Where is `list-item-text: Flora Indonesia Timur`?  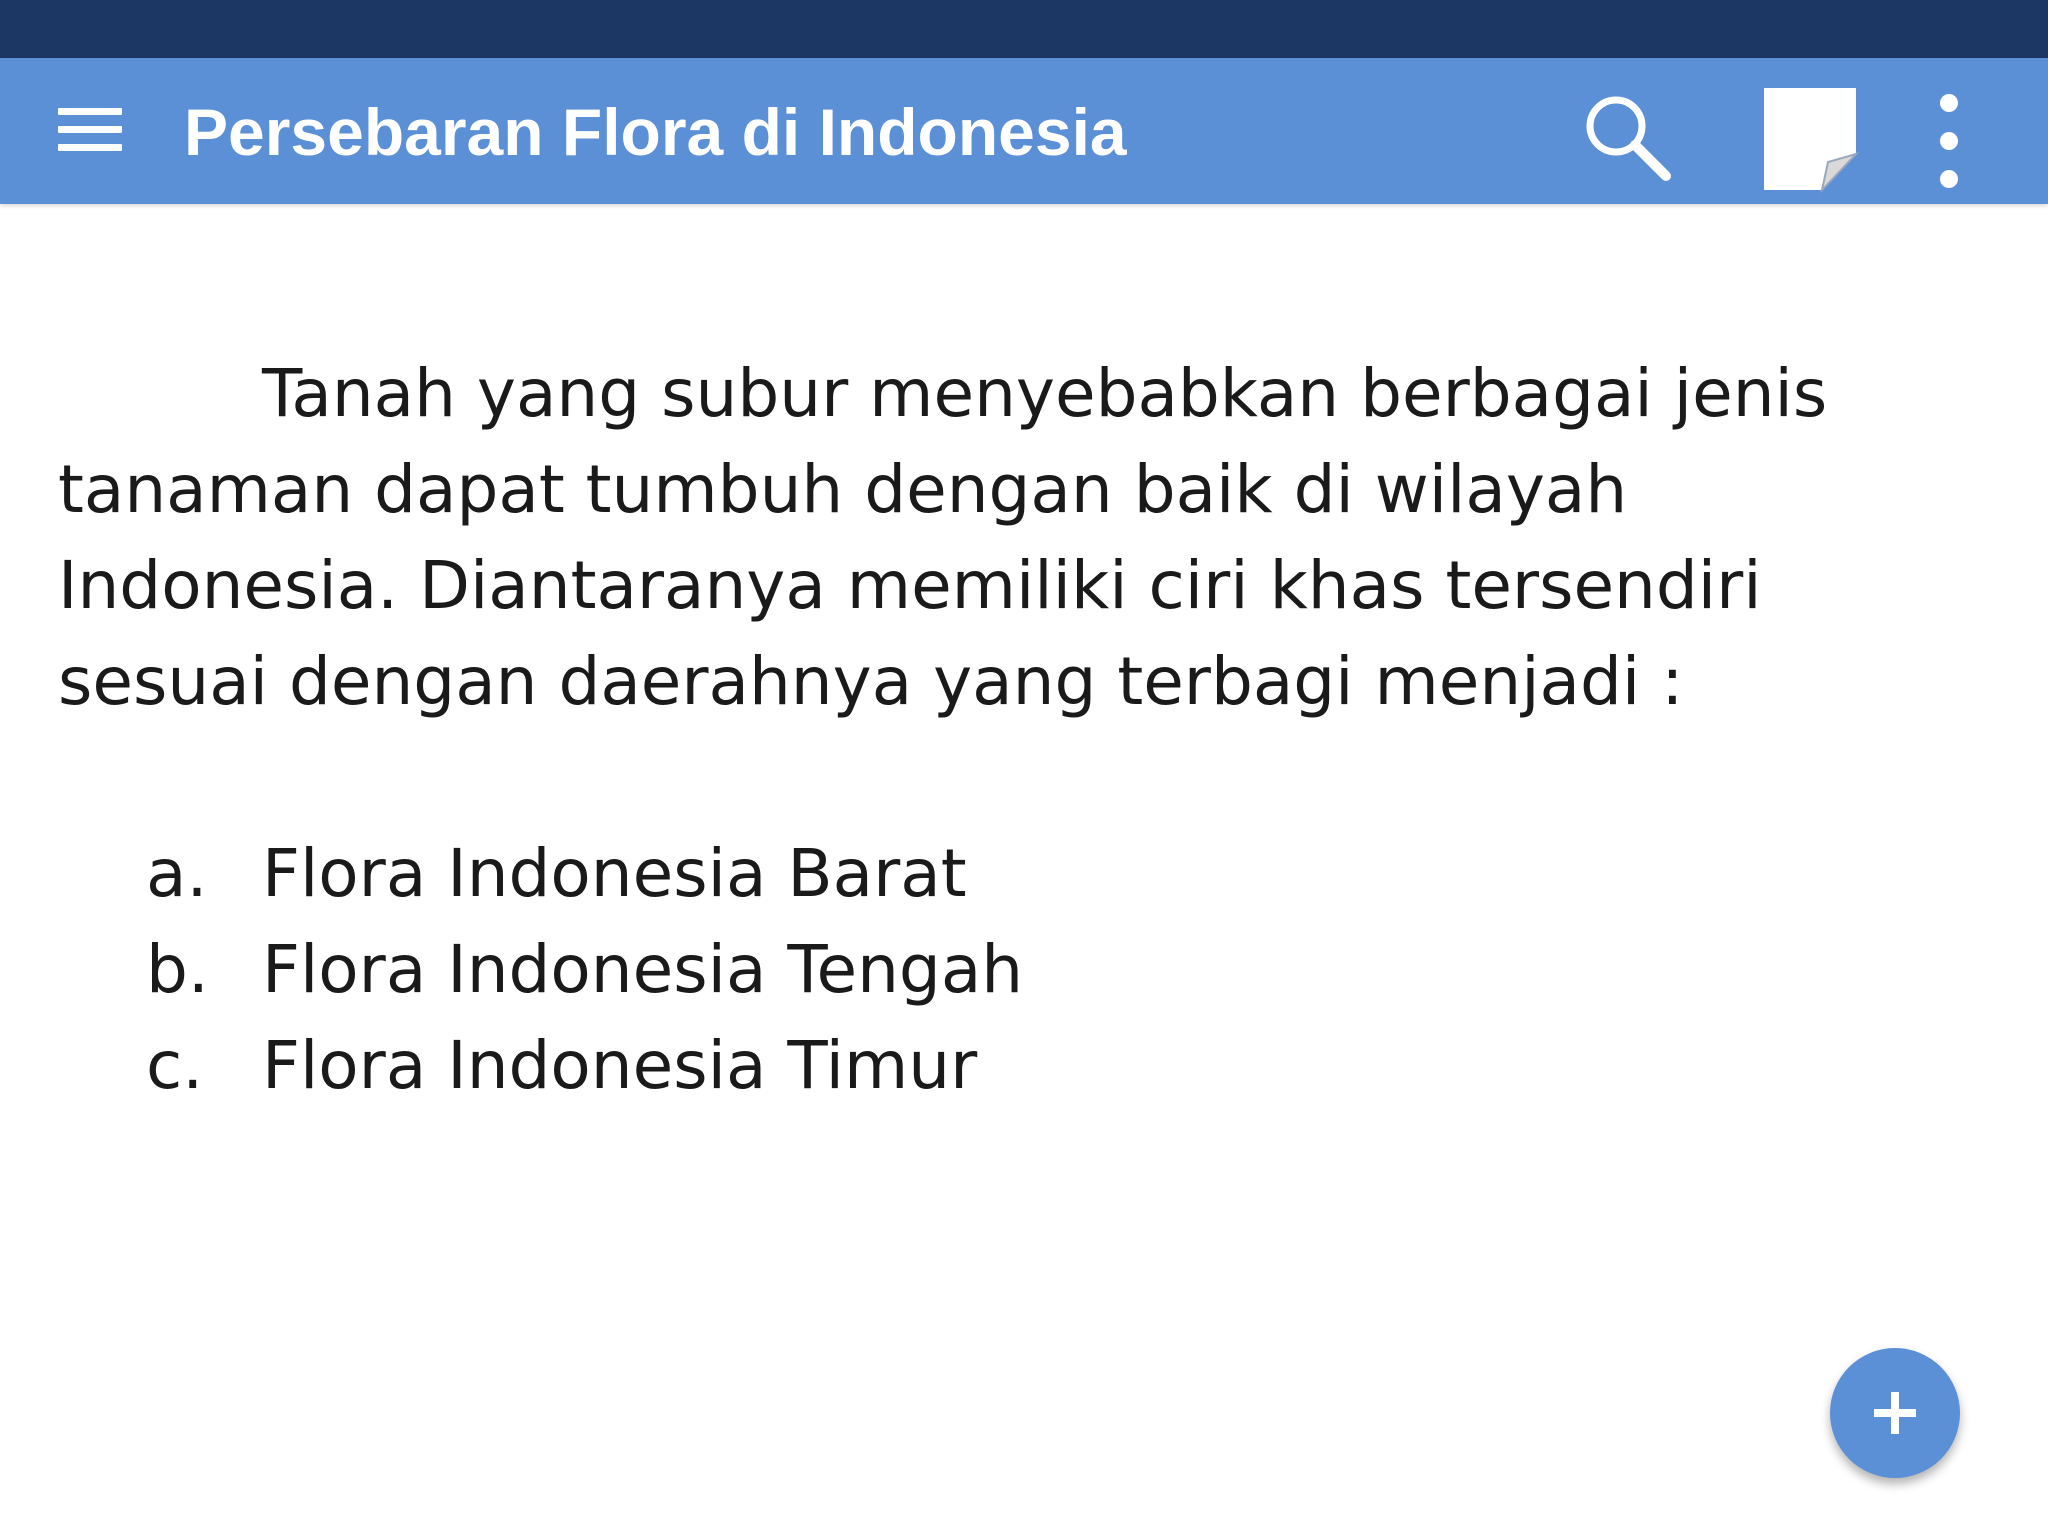 list-item-text: Flora Indonesia Timur is located at coordinates (620, 1065).